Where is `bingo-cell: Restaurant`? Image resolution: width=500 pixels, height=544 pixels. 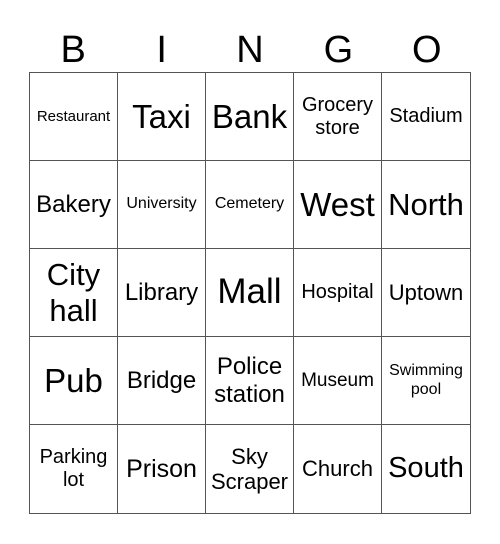 bingo-cell: Restaurant is located at coordinates (74, 117).